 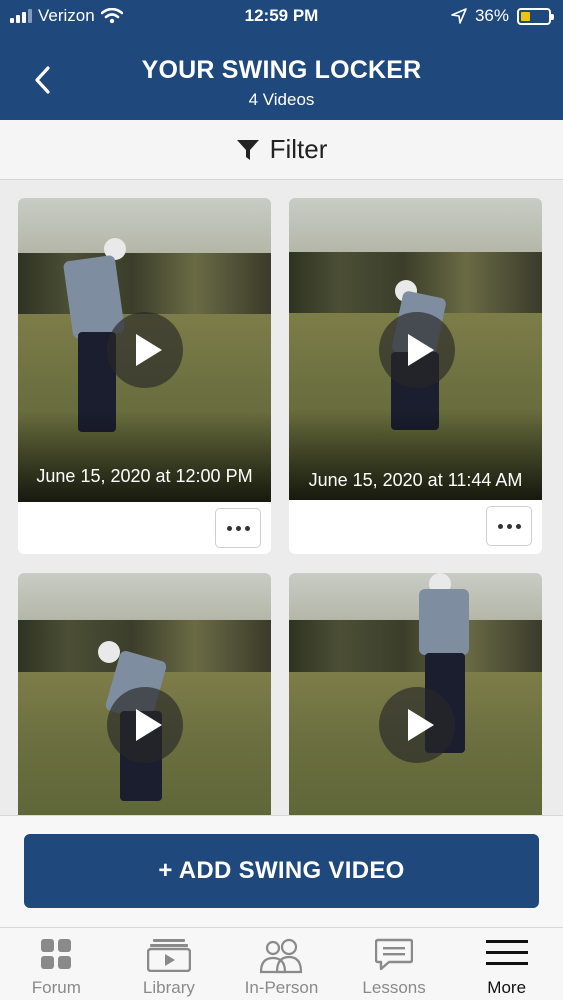 What do you see at coordinates (168, 987) in the screenshot?
I see `tab-label: Library` at bounding box center [168, 987].